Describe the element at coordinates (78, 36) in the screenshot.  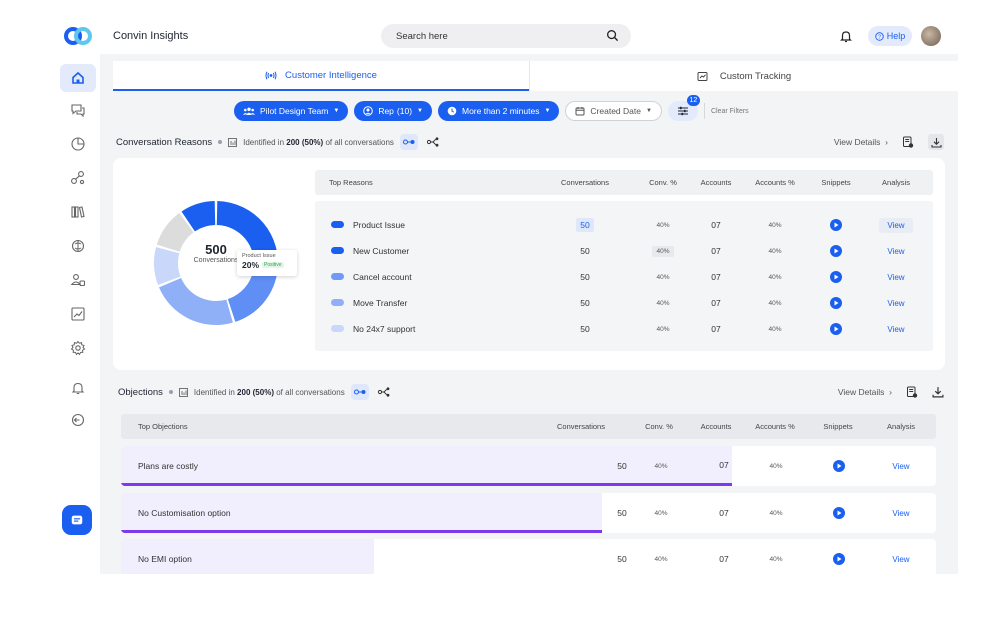
I see `convin-logo` at that location.